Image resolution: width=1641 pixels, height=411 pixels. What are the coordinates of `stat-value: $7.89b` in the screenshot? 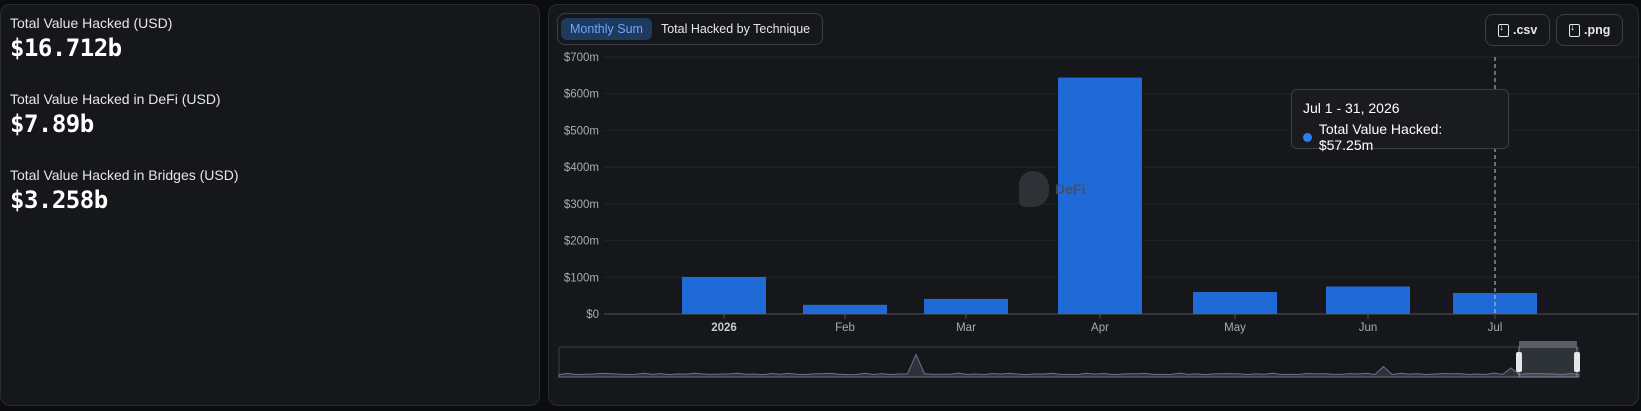 It's located at (52, 124).